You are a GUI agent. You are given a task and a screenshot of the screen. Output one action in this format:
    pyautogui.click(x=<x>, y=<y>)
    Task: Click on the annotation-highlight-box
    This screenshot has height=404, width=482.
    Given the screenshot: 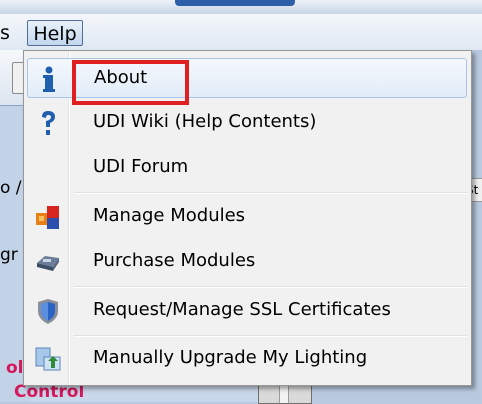 What is the action you would take?
    pyautogui.click(x=130, y=82)
    